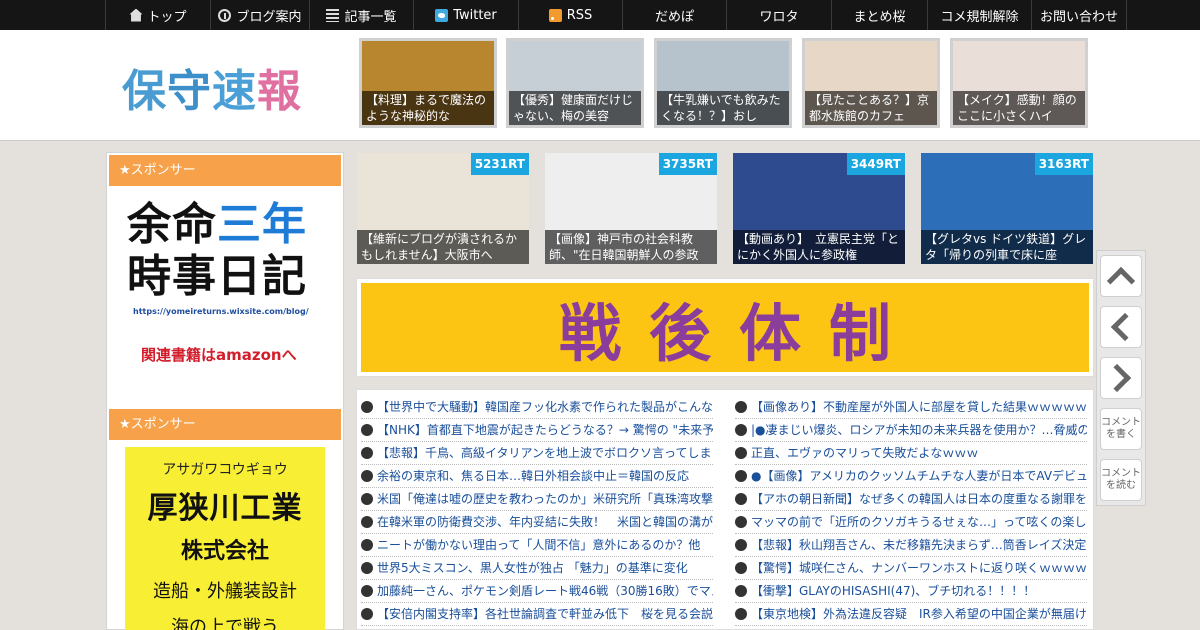 The height and width of the screenshot is (630, 1200). What do you see at coordinates (144, 91) in the screenshot?
I see `logo-char: 保` at bounding box center [144, 91].